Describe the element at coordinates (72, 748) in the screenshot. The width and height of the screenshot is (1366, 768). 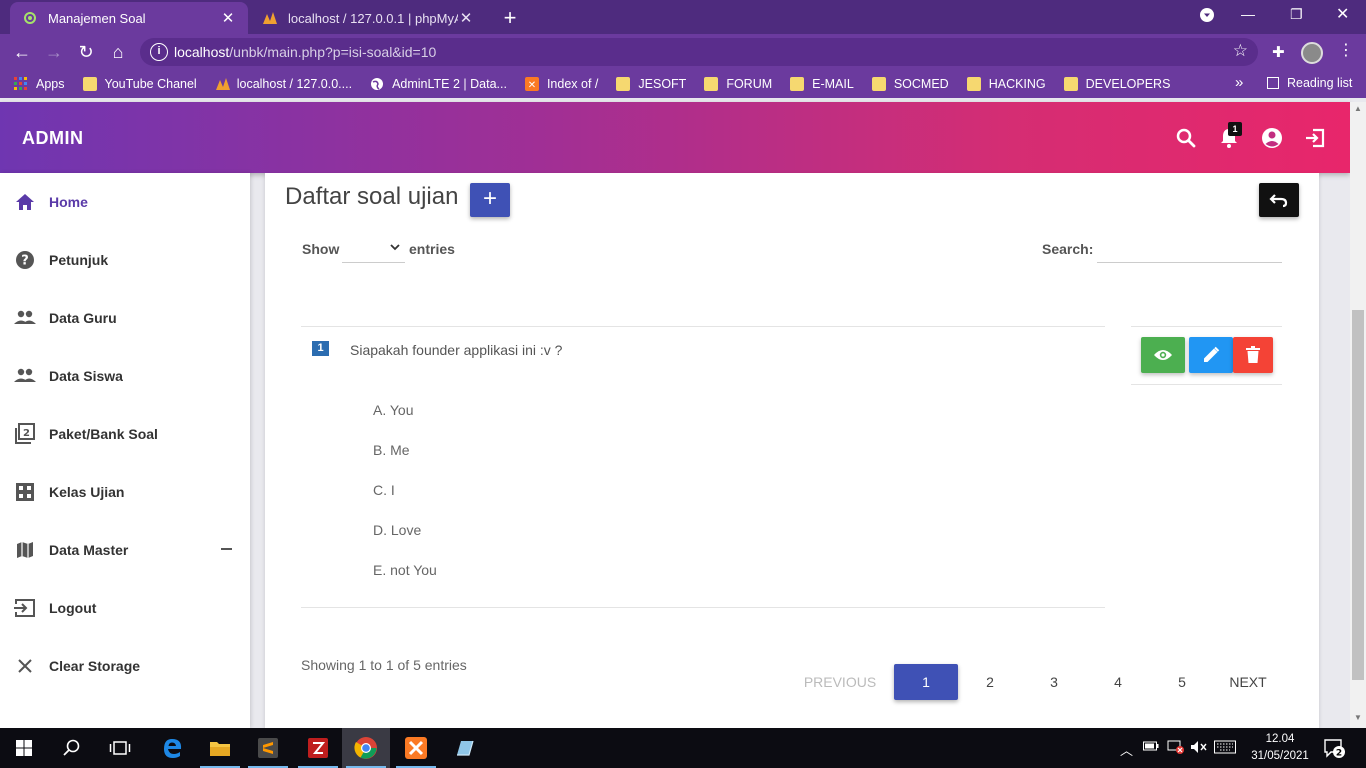
I see `search-taskbar-icon` at that location.